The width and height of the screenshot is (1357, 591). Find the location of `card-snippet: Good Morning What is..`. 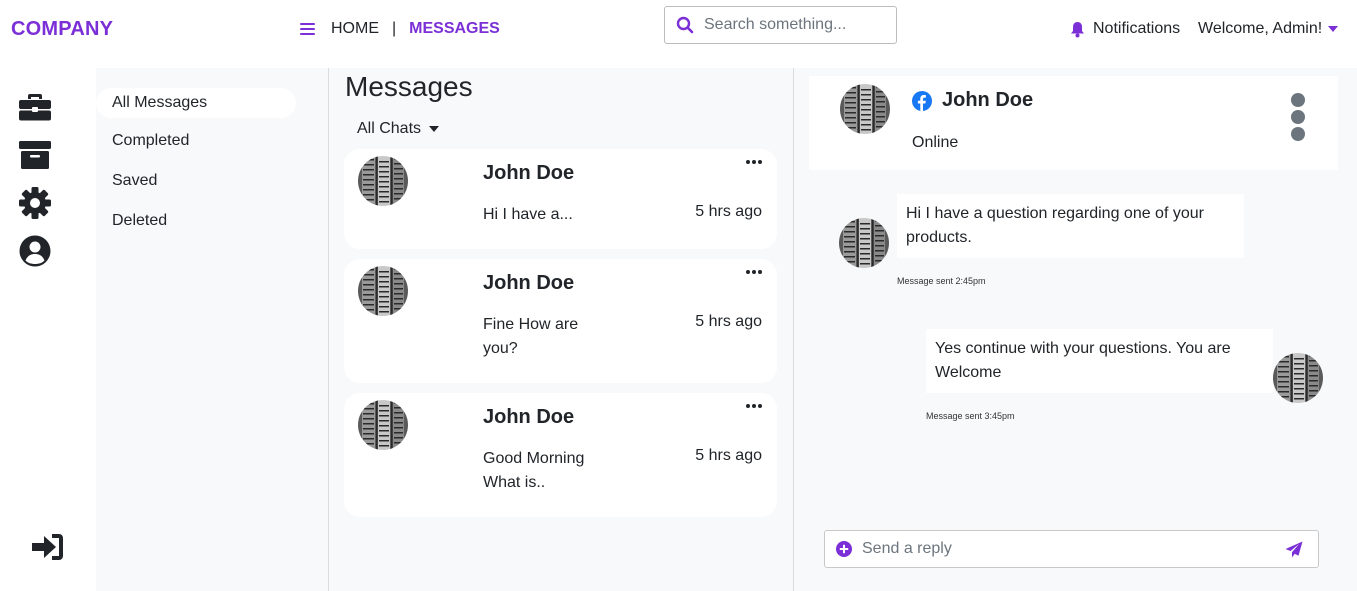

card-snippet: Good Morning What is.. is located at coordinates (534, 470).